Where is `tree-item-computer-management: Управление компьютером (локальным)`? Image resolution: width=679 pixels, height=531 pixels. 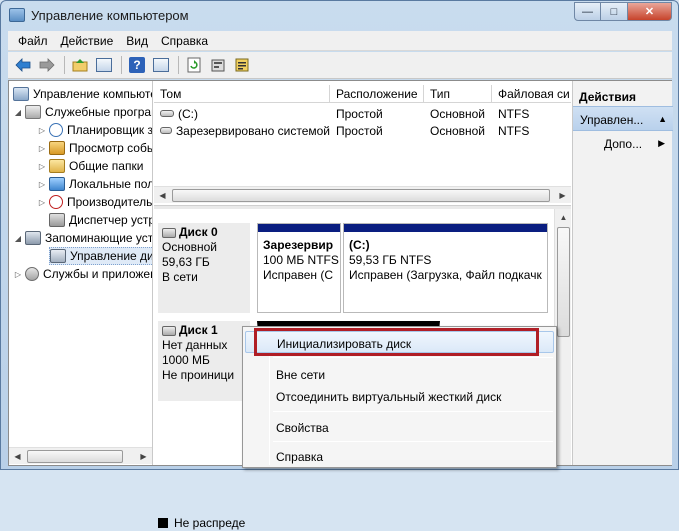 tree-item-computer-management: Управление компьютером (локальным) is located at coordinates (82, 94).